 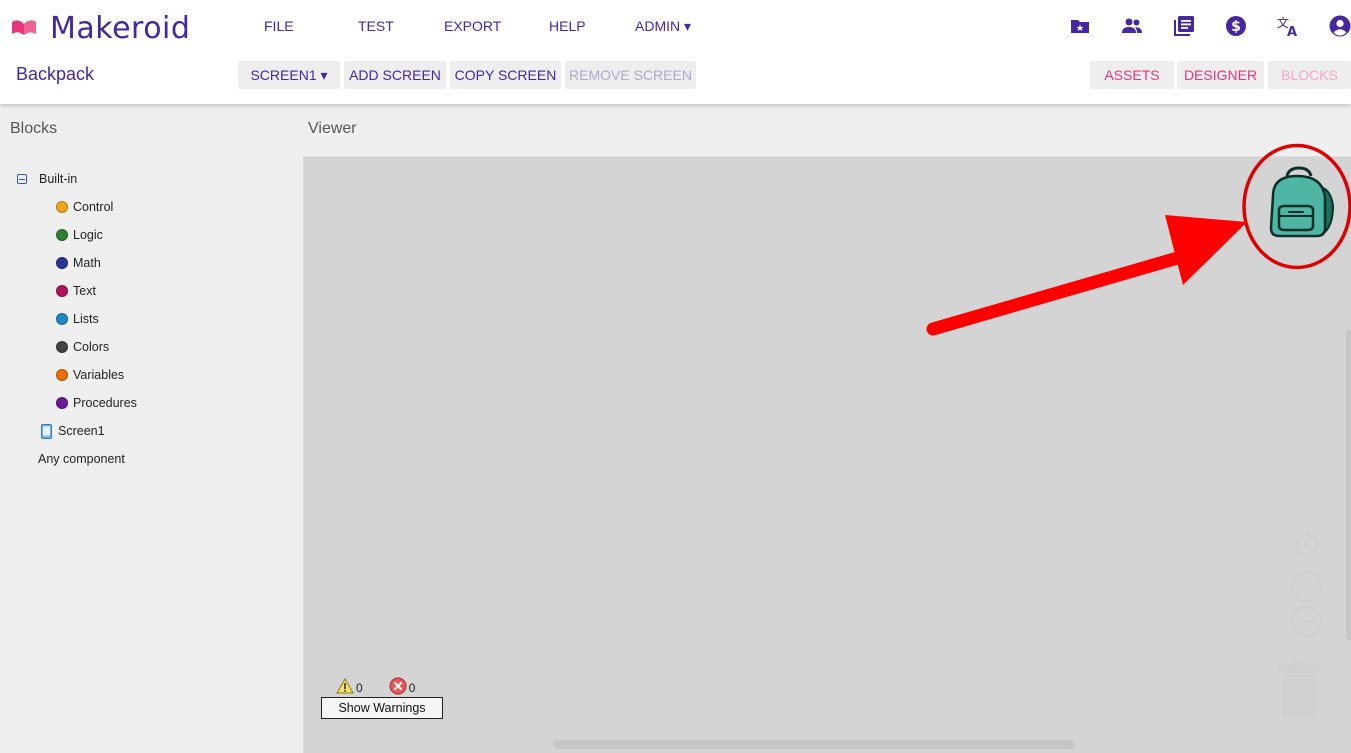 What do you see at coordinates (1292, 31) in the screenshot?
I see `svg-text: A` at bounding box center [1292, 31].